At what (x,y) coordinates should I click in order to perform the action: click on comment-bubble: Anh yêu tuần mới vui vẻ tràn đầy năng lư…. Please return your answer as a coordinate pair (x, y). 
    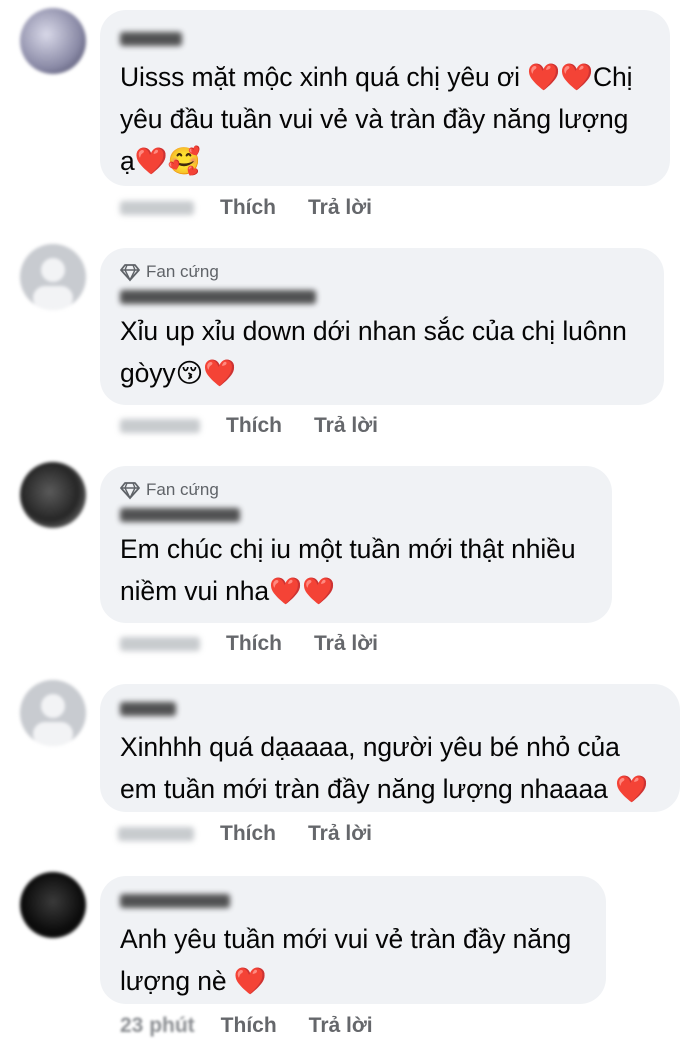
    Looking at the image, I should click on (353, 940).